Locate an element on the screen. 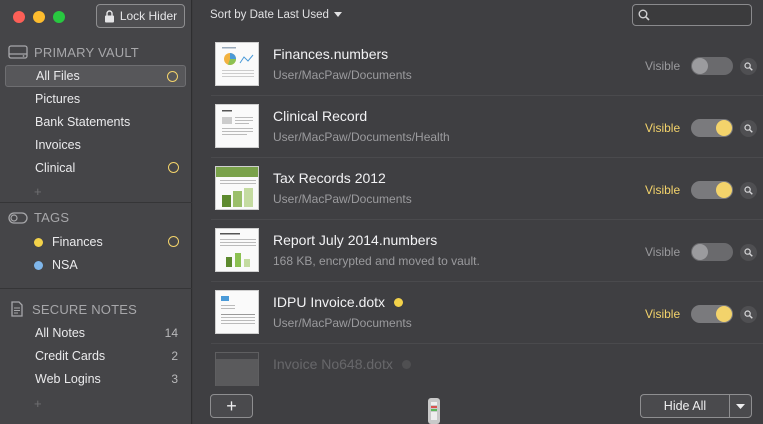  sidebar-item-pictures: Pictures is located at coordinates (95, 99).